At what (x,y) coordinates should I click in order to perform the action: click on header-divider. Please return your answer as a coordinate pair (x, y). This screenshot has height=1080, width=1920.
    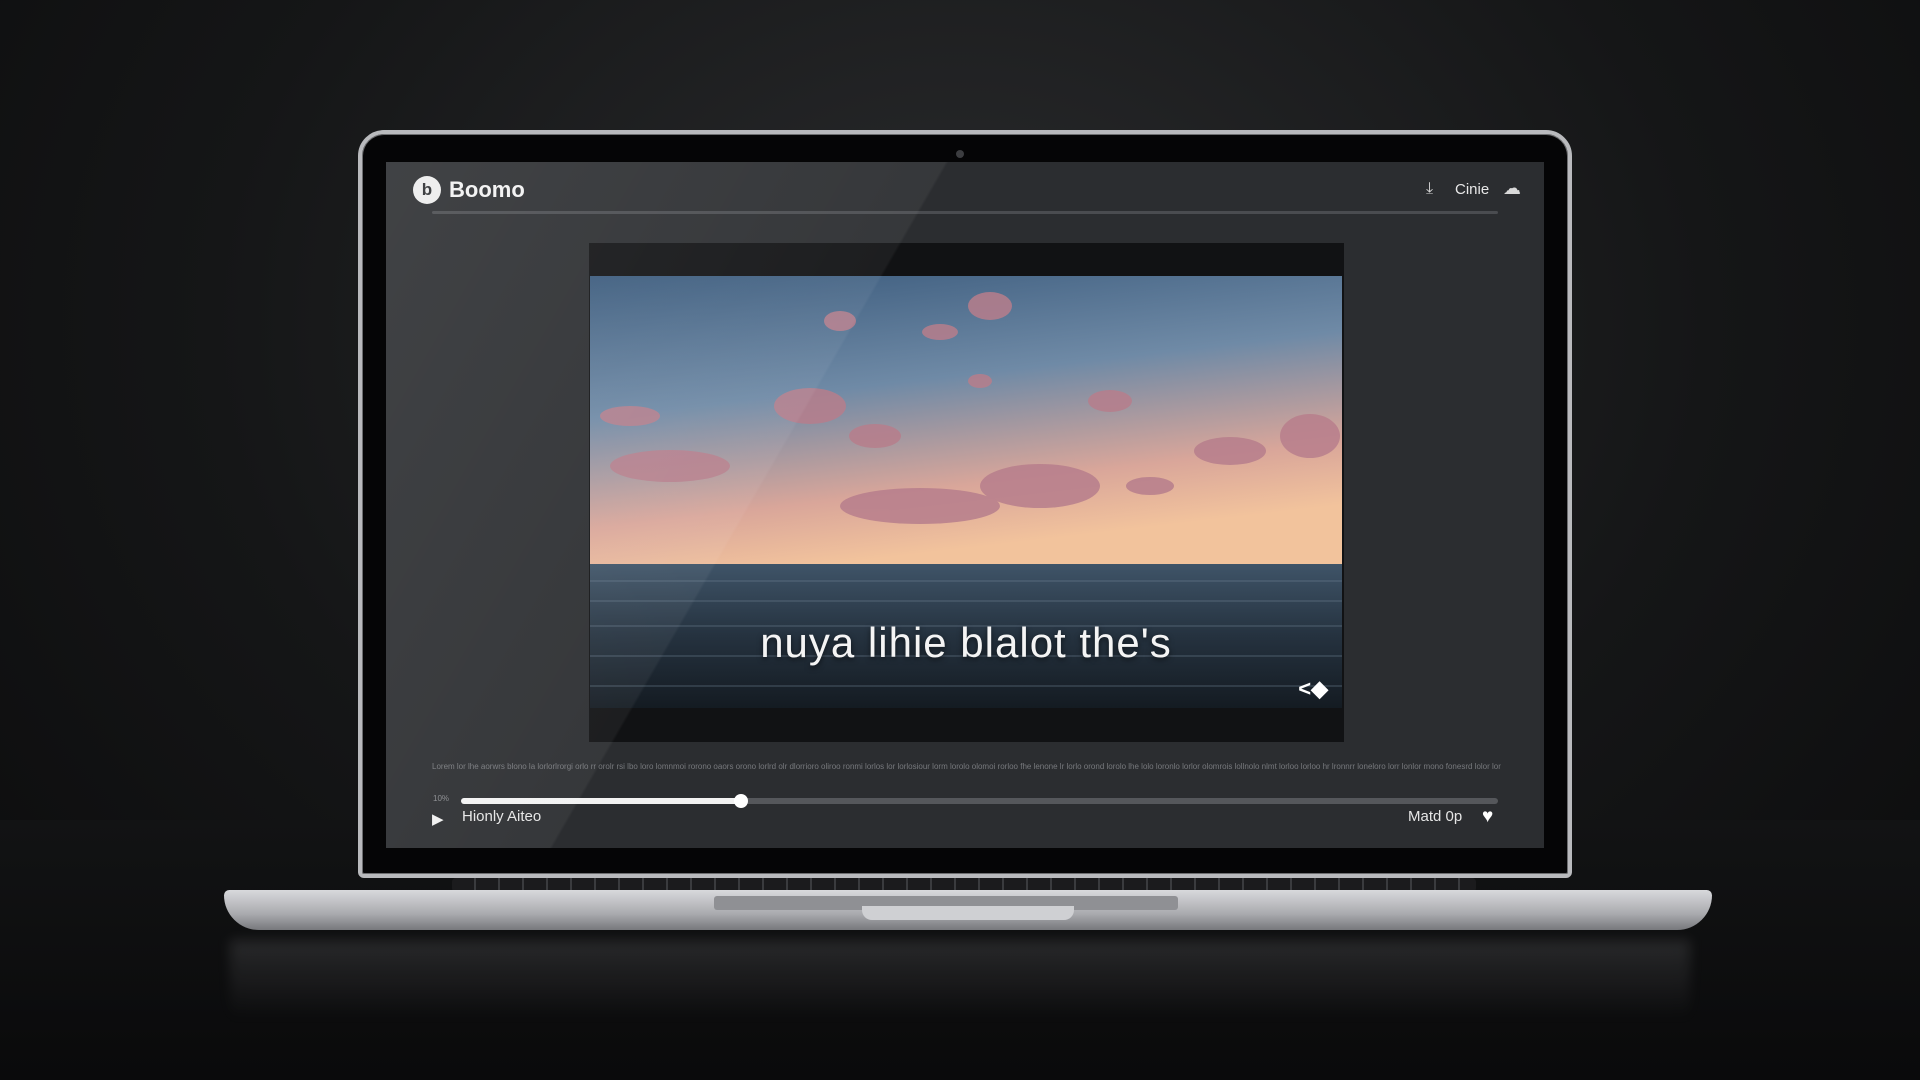
    Looking at the image, I should click on (965, 212).